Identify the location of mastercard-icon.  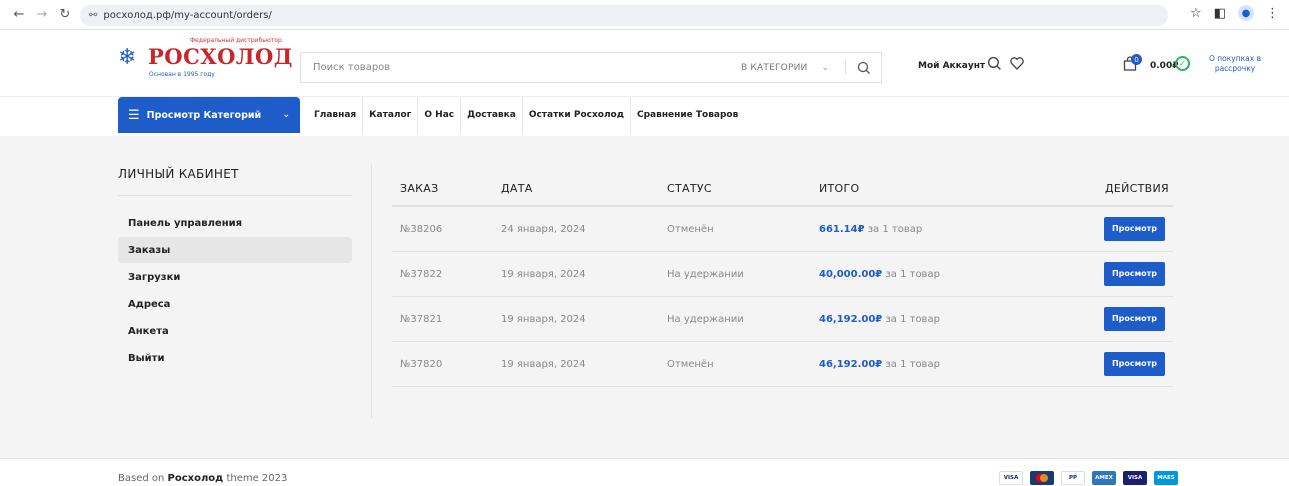
(1042, 478).